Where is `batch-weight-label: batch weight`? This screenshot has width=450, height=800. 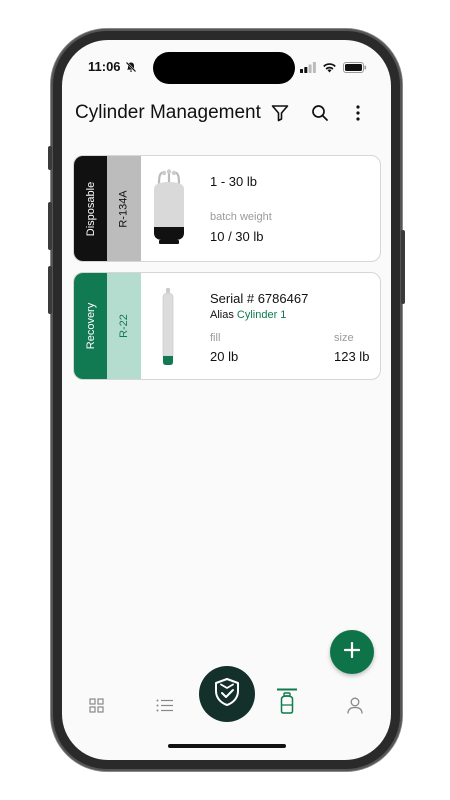 batch-weight-label: batch weight is located at coordinates (241, 217).